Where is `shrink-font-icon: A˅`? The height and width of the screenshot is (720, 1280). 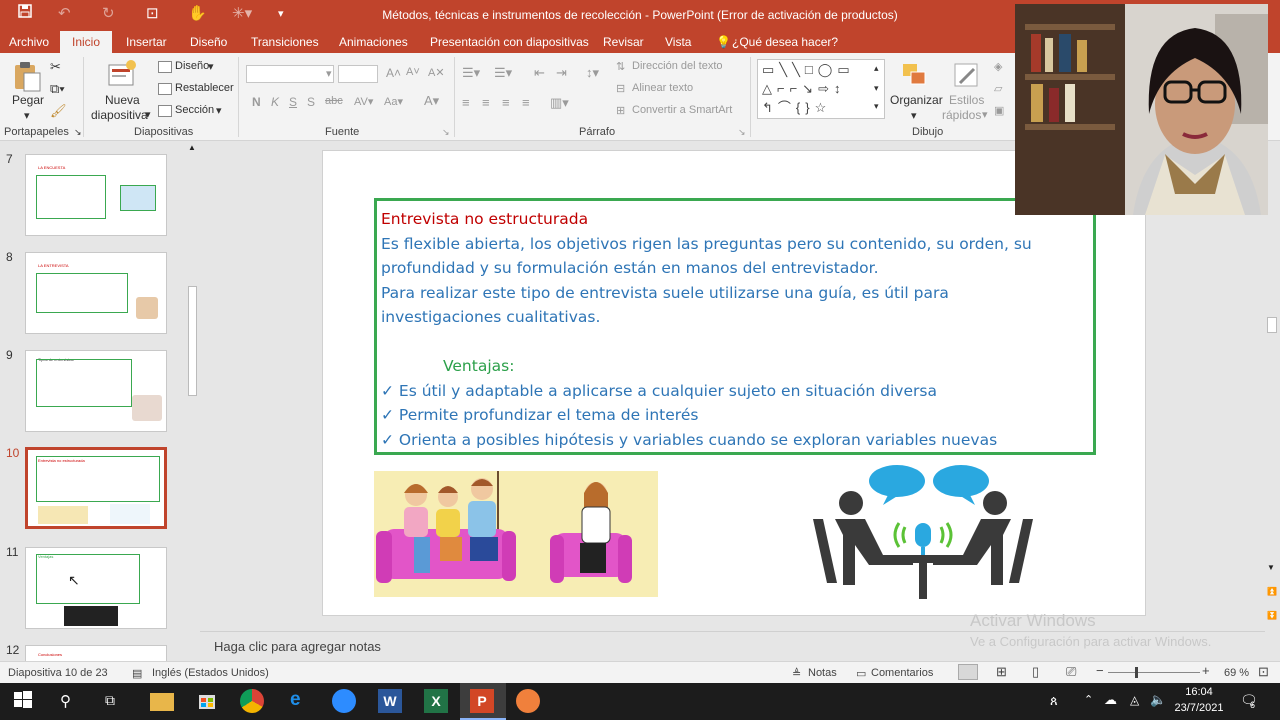
shrink-font-icon: A˅ is located at coordinates (413, 72).